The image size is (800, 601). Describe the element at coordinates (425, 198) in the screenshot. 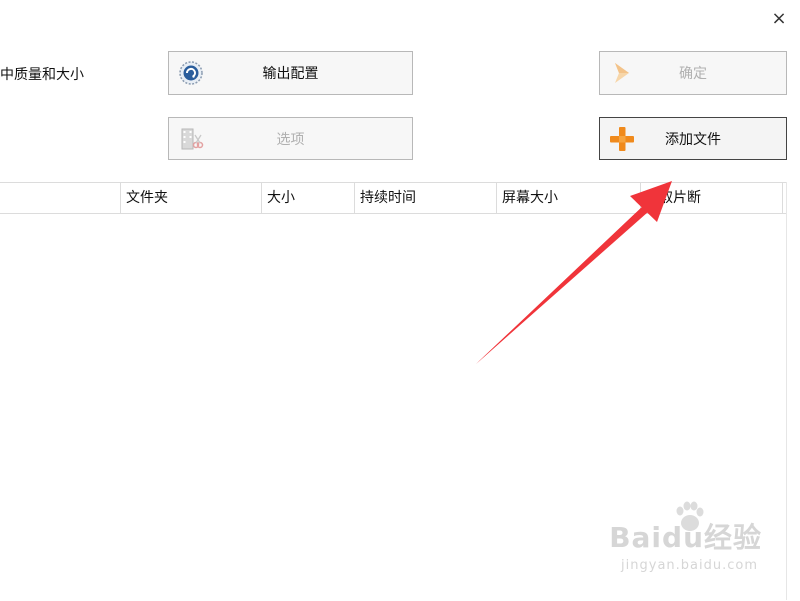

I see `column-header-duration: 持续时间` at that location.